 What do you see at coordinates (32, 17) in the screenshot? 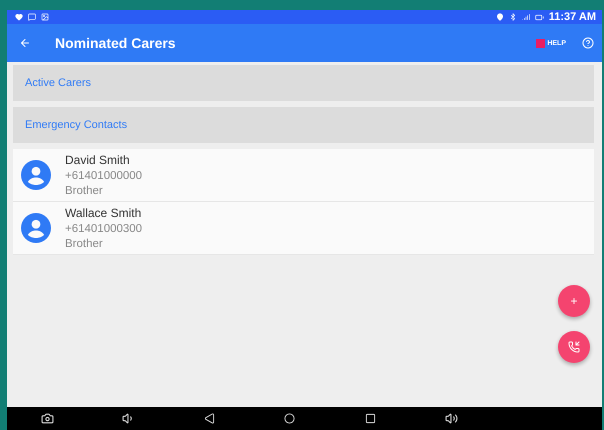
I see `message-icon` at bounding box center [32, 17].